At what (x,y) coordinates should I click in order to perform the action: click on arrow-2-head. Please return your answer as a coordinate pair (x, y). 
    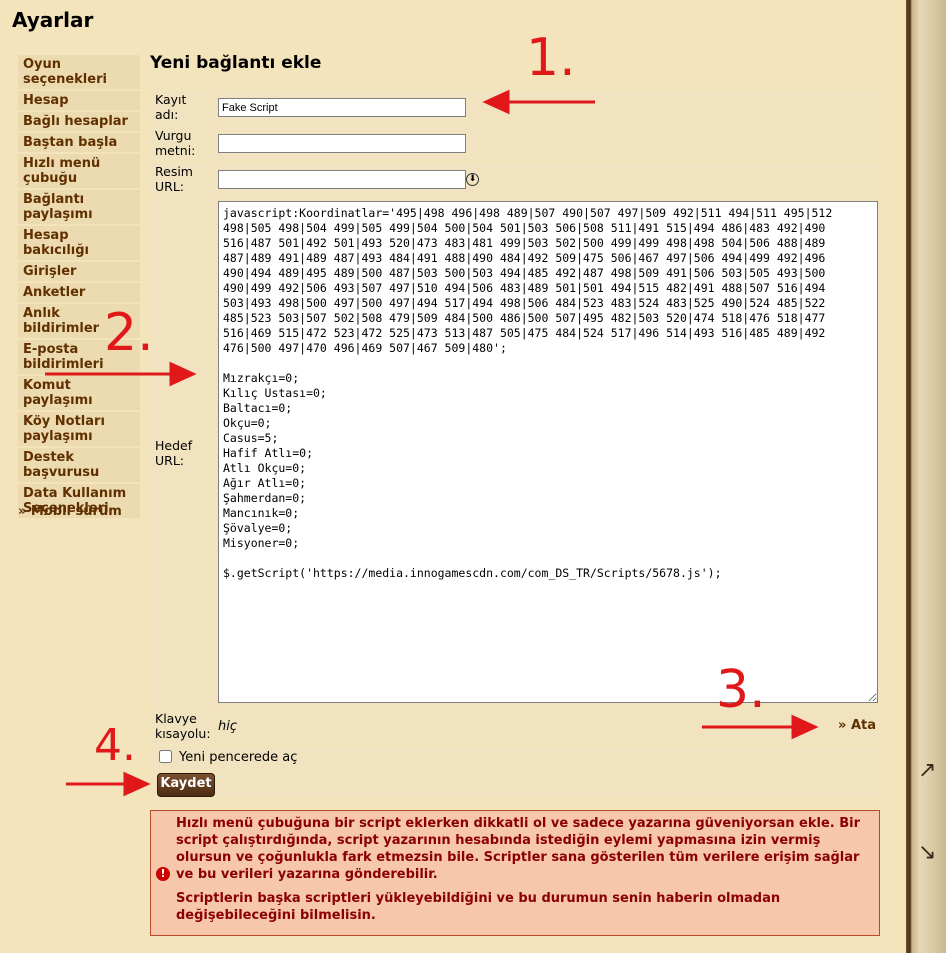
    Looking at the image, I should click on (183, 374).